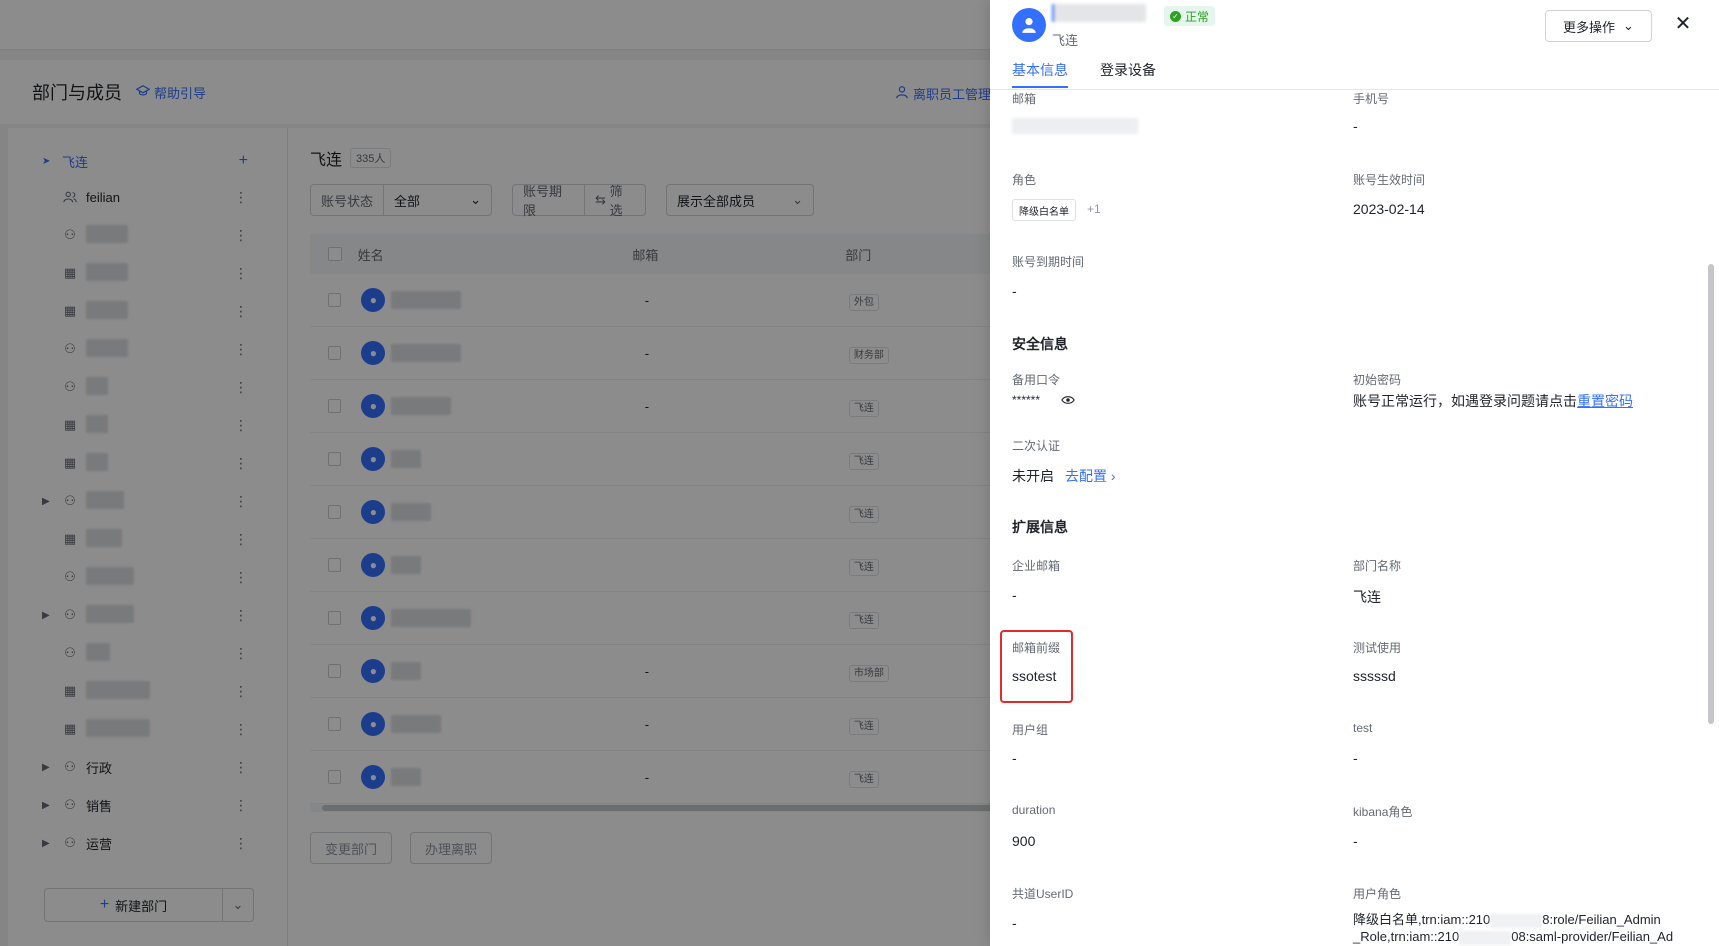 The height and width of the screenshot is (946, 1719). What do you see at coordinates (1389, 180) in the screenshot?
I see `effective-time-label: 账号生效时间` at bounding box center [1389, 180].